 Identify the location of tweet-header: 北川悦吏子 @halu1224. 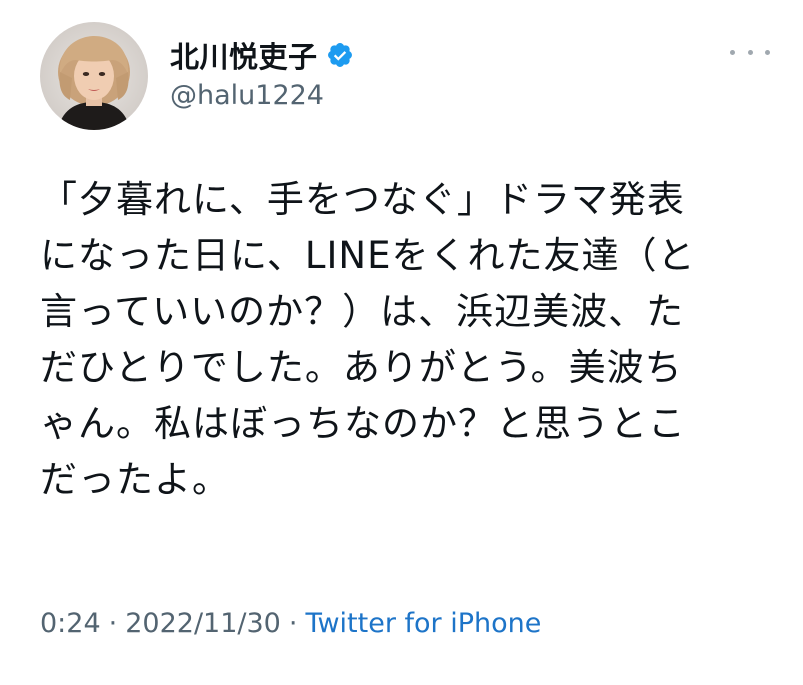
(405, 77).